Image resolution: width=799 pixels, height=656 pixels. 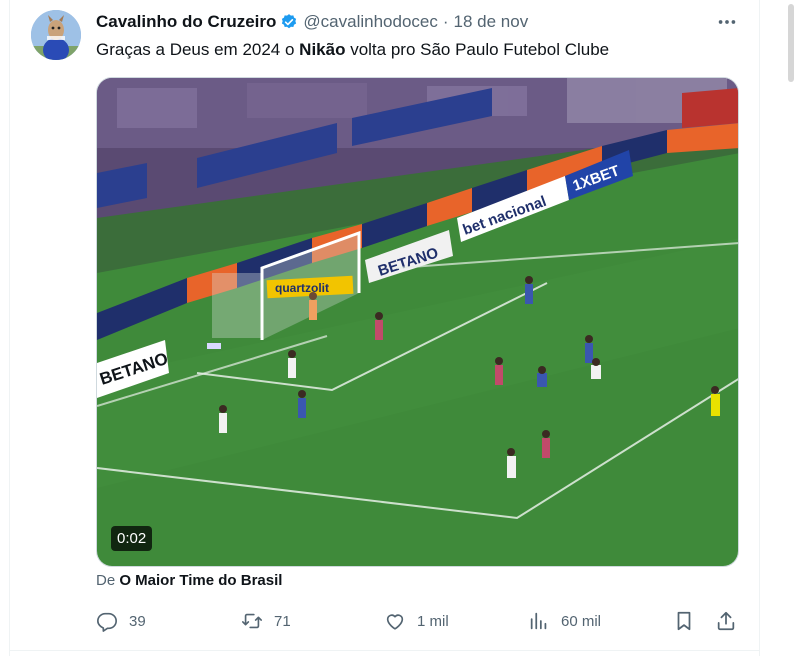 I want to click on verified-badge-icon, so click(x=289, y=22).